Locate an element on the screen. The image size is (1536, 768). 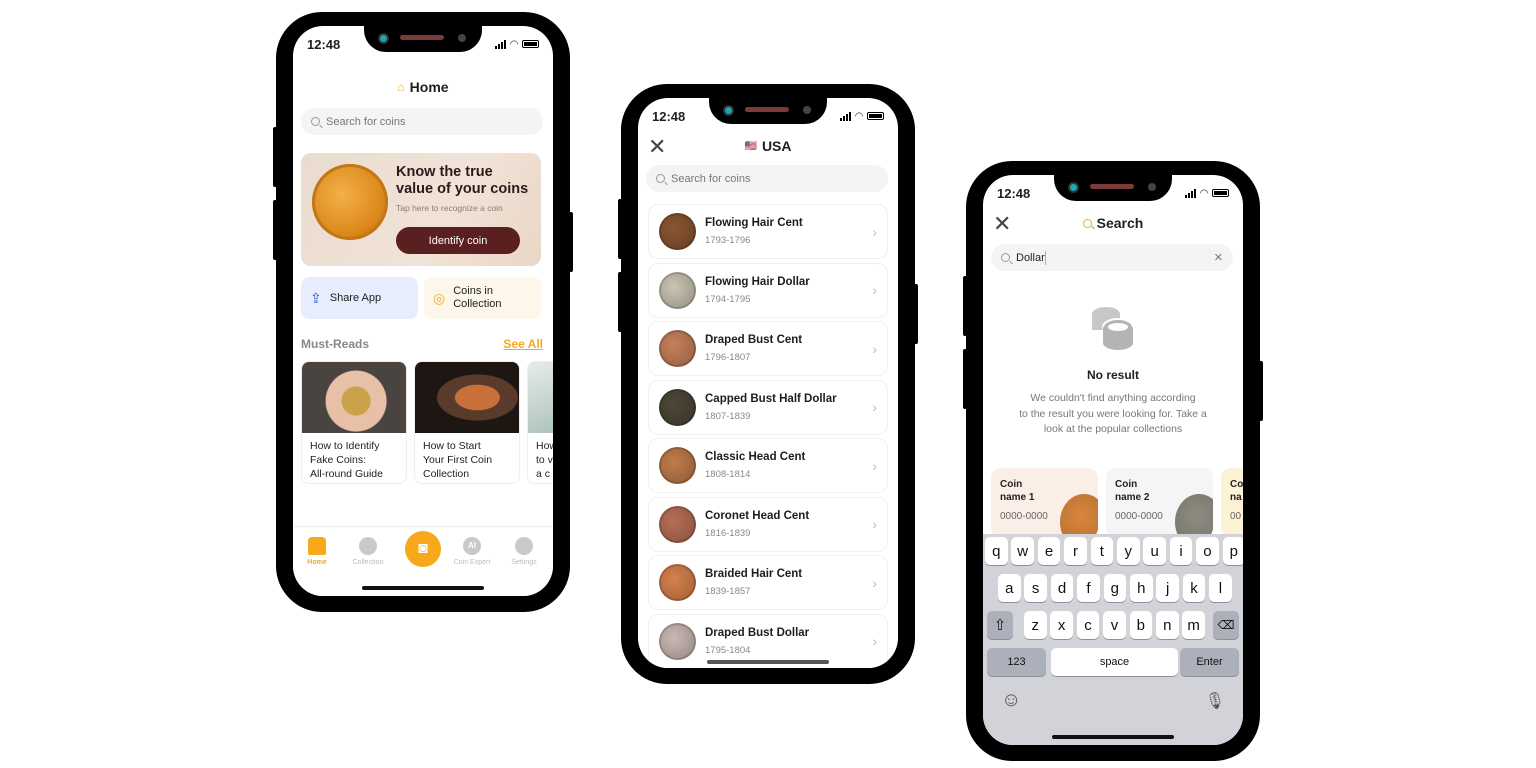
tab-collection: Collection is located at coordinates (368, 551).